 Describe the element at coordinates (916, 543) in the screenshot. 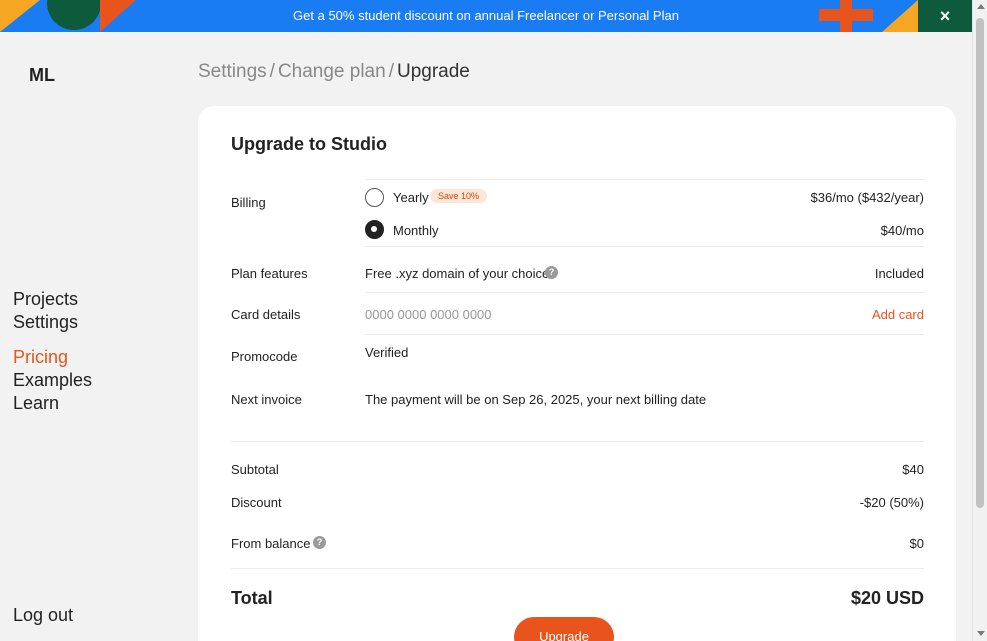

I see `from-balance-value: $0` at that location.